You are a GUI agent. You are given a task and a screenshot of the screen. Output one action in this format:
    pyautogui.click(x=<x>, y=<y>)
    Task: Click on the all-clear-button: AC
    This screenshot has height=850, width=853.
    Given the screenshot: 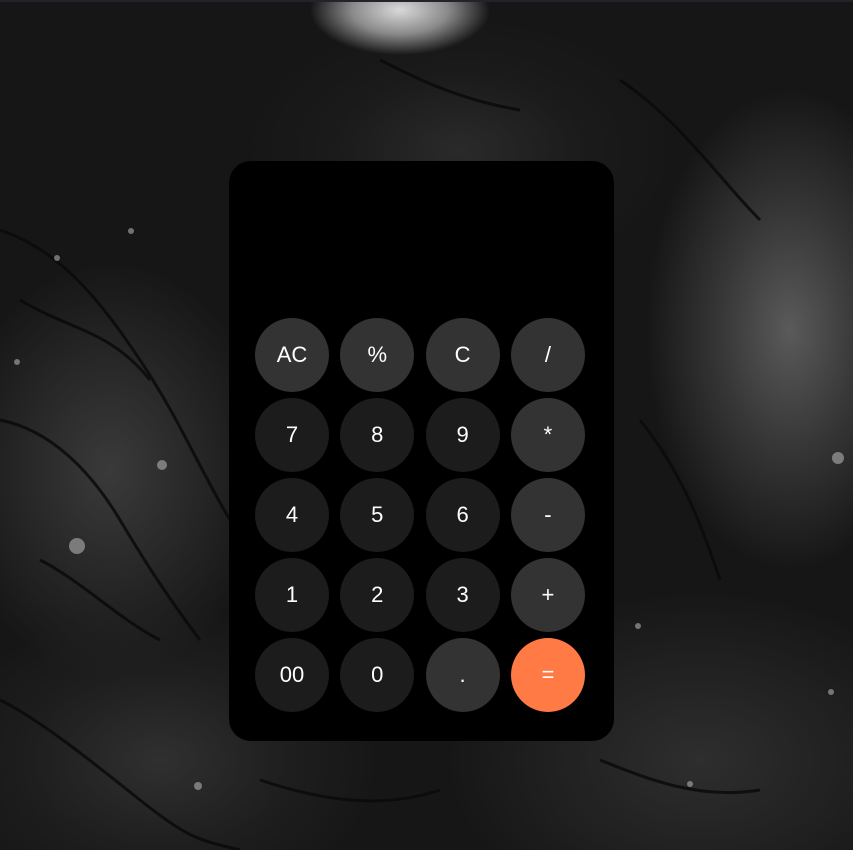 What is the action you would take?
    pyautogui.click(x=292, y=355)
    